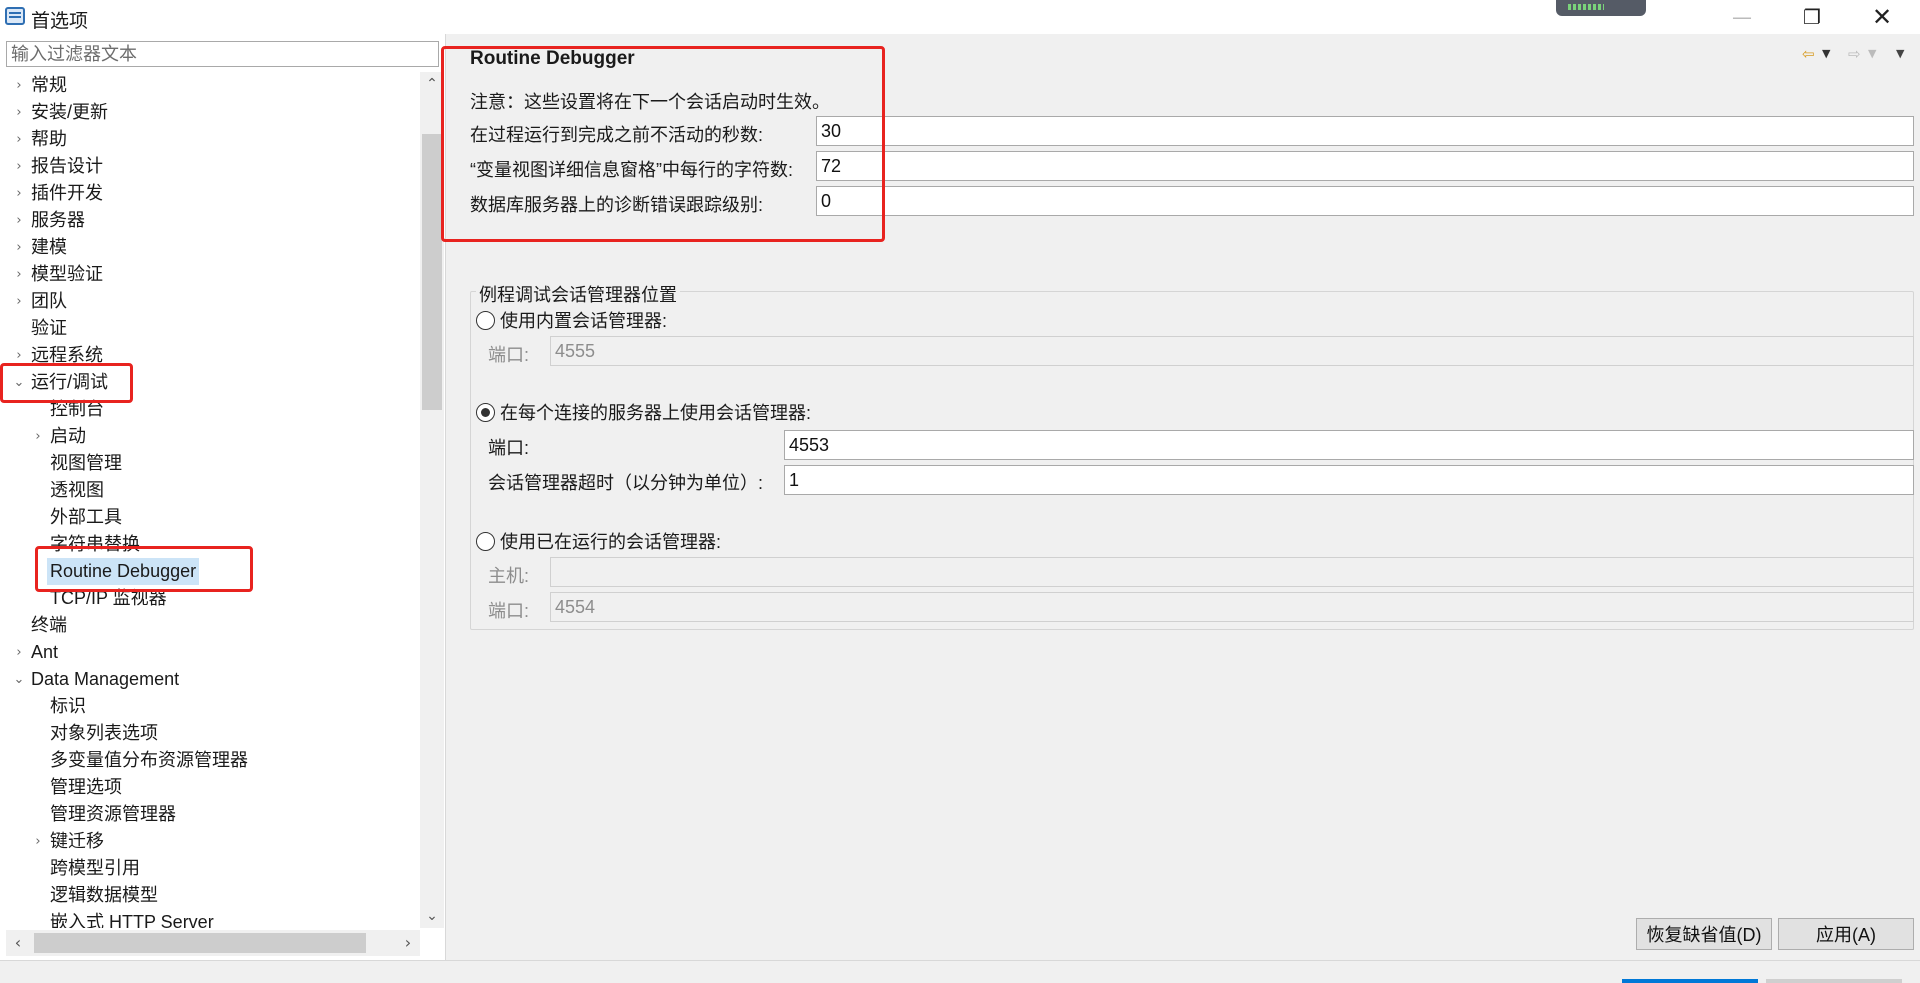  What do you see at coordinates (49, 85) in the screenshot?
I see `tree-item-label: 常规` at bounding box center [49, 85].